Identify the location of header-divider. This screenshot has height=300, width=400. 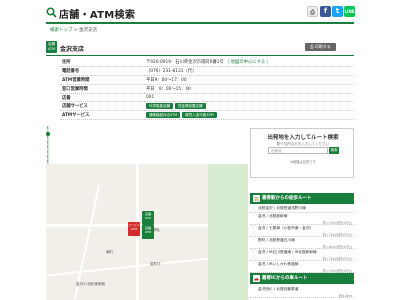
(200, 23).